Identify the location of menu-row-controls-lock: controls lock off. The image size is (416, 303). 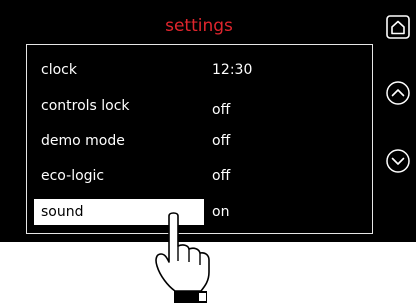
(201, 107).